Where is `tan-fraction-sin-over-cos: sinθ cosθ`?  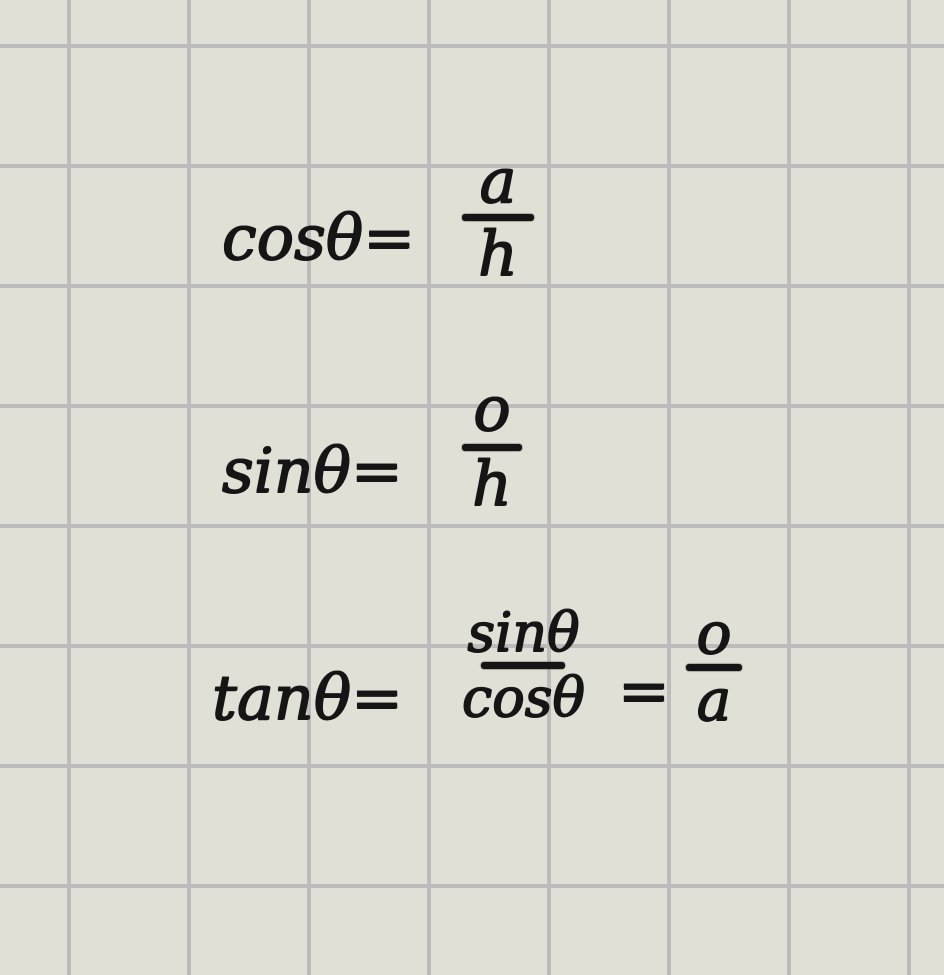
tan-fraction-sin-over-cos: sinθ cosθ is located at coordinates (523, 665).